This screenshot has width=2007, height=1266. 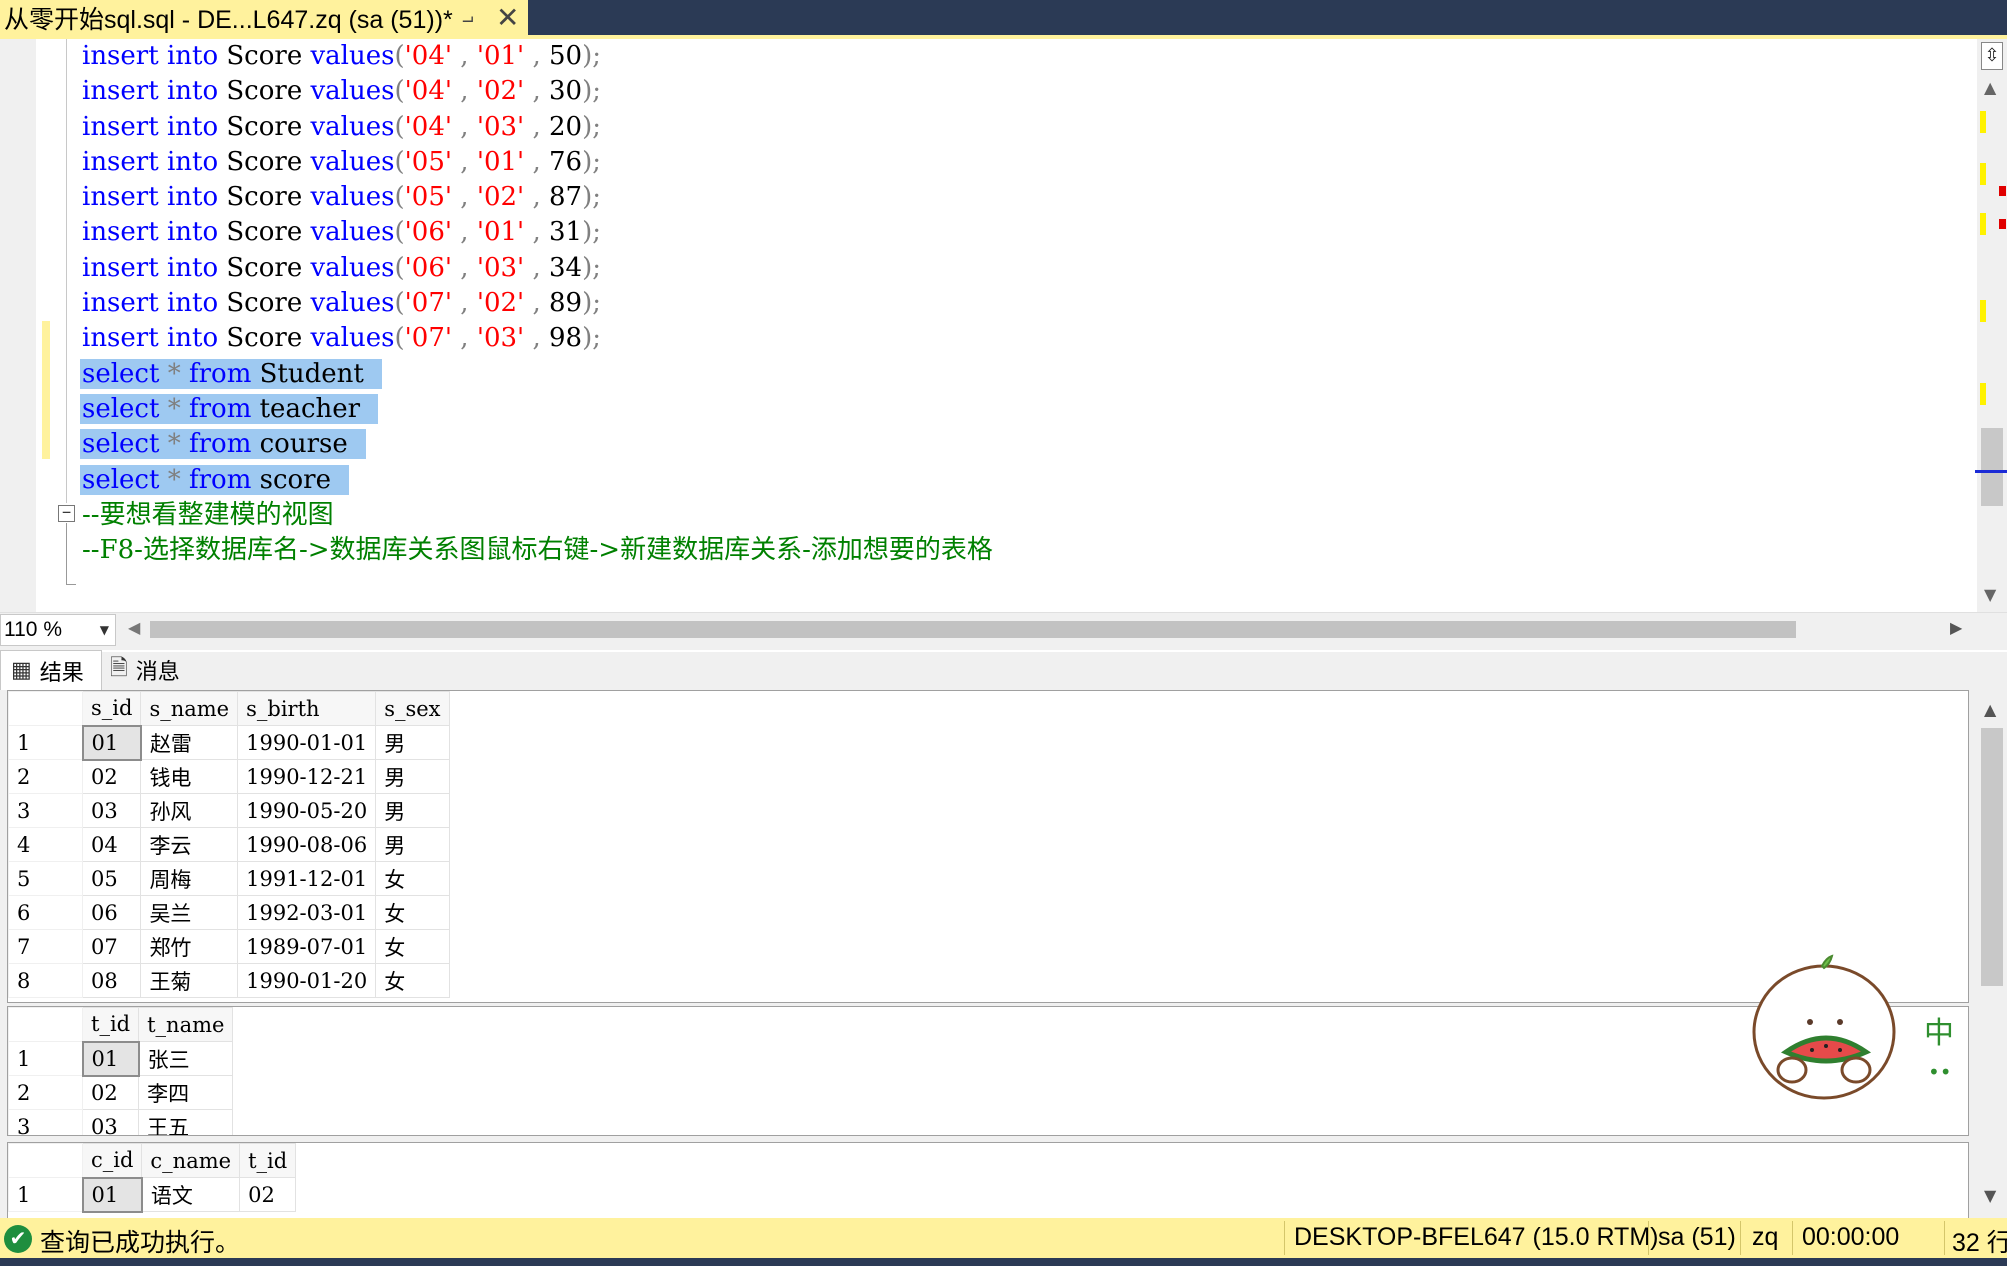 I want to click on pin-icon: ⨼, so click(x=468, y=16).